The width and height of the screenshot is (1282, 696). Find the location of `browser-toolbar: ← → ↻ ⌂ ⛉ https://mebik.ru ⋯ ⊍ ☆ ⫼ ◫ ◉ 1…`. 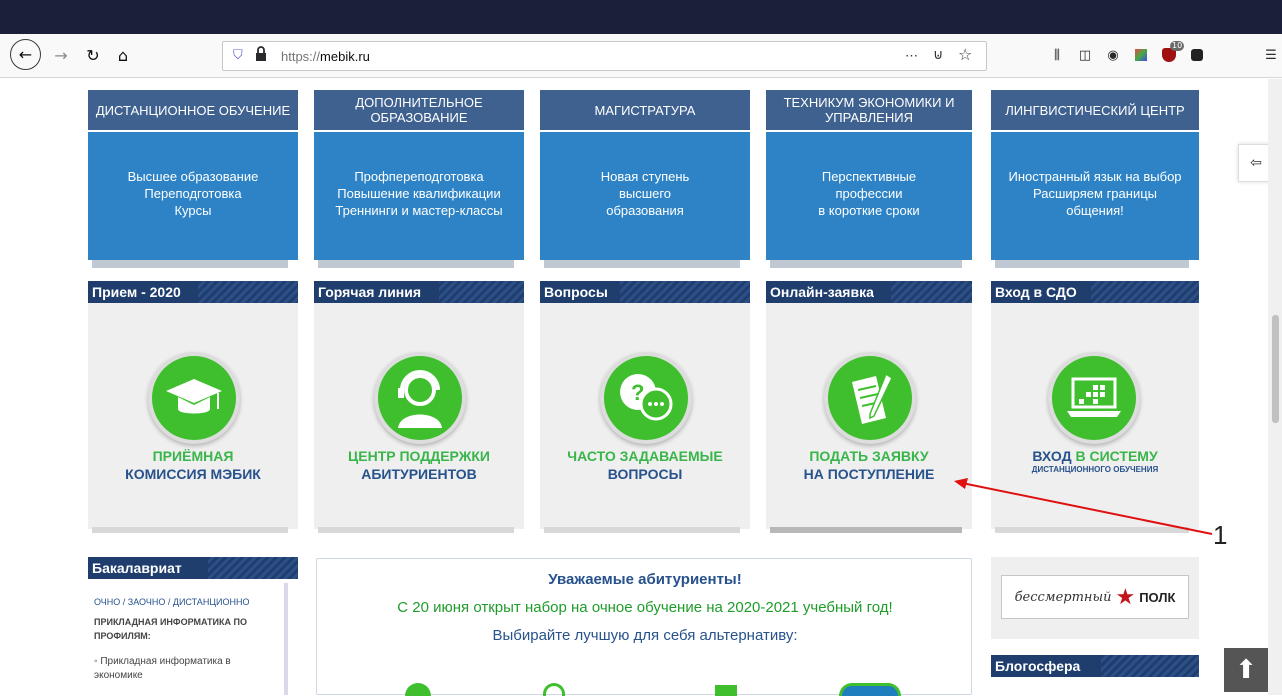

browser-toolbar: ← → ↻ ⌂ ⛉ https://mebik.ru ⋯ ⊍ ☆ ⫼ ◫ ◉ 1… is located at coordinates (641, 56).